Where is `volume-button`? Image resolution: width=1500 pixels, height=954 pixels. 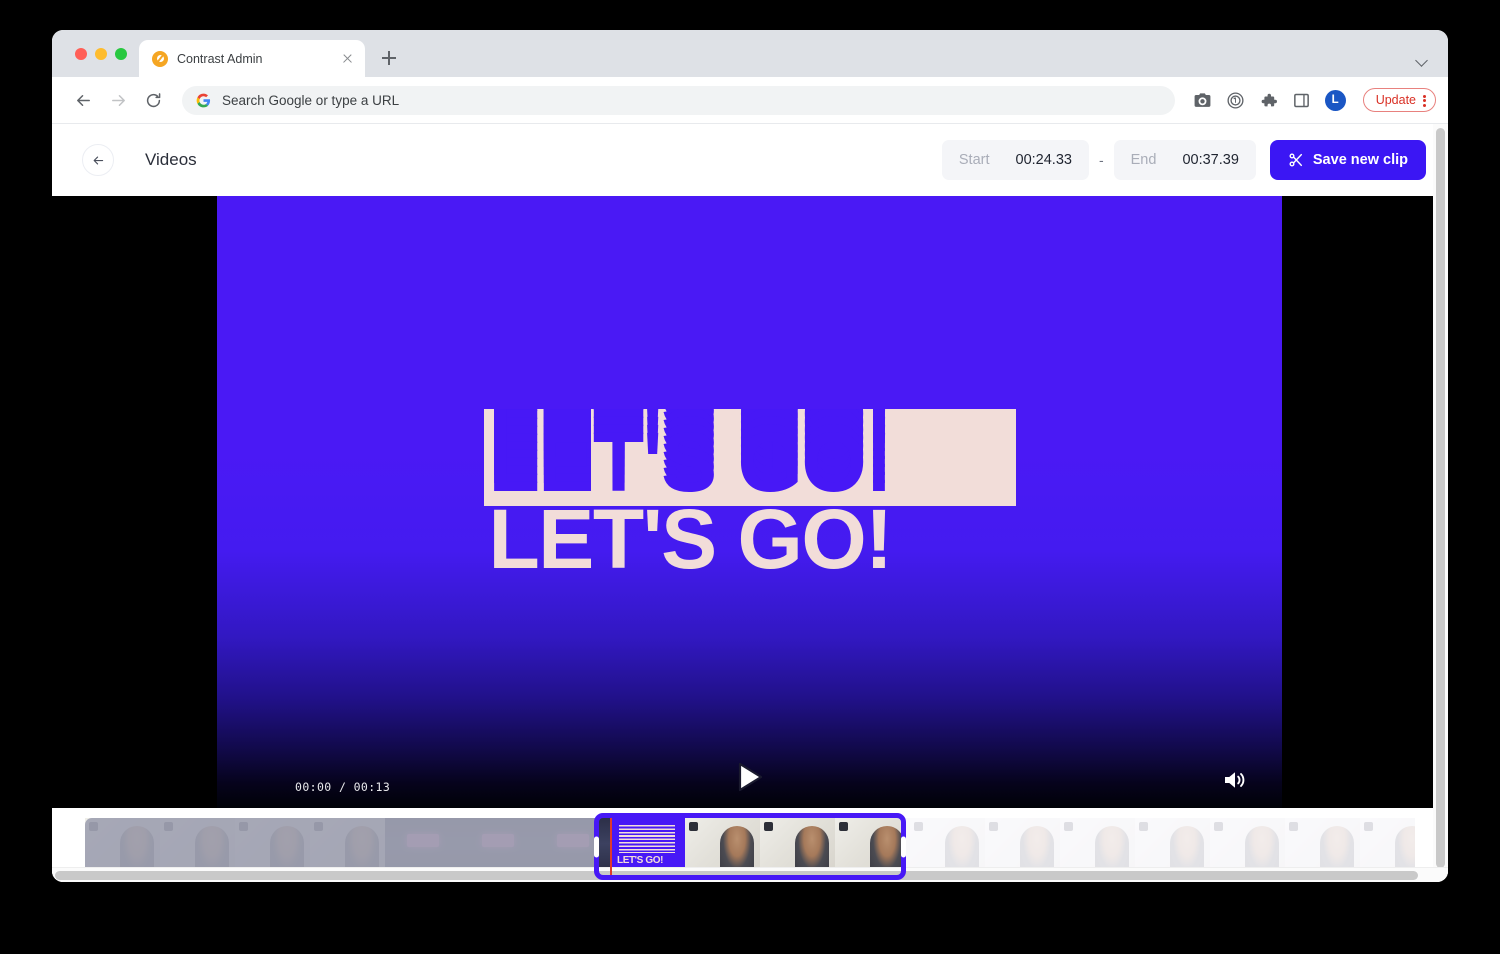
volume-button is located at coordinates (1235, 780).